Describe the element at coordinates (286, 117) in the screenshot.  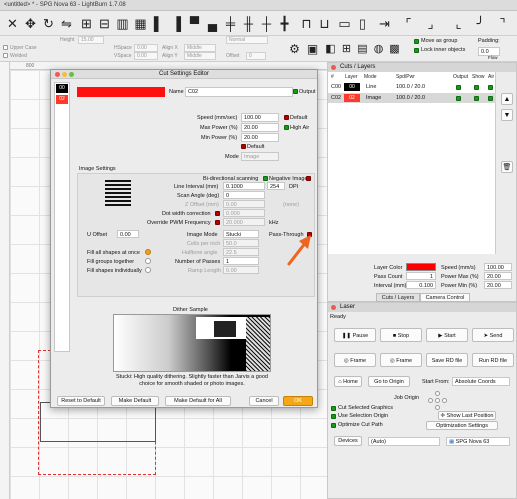
I see `default-speed-toggle` at that location.